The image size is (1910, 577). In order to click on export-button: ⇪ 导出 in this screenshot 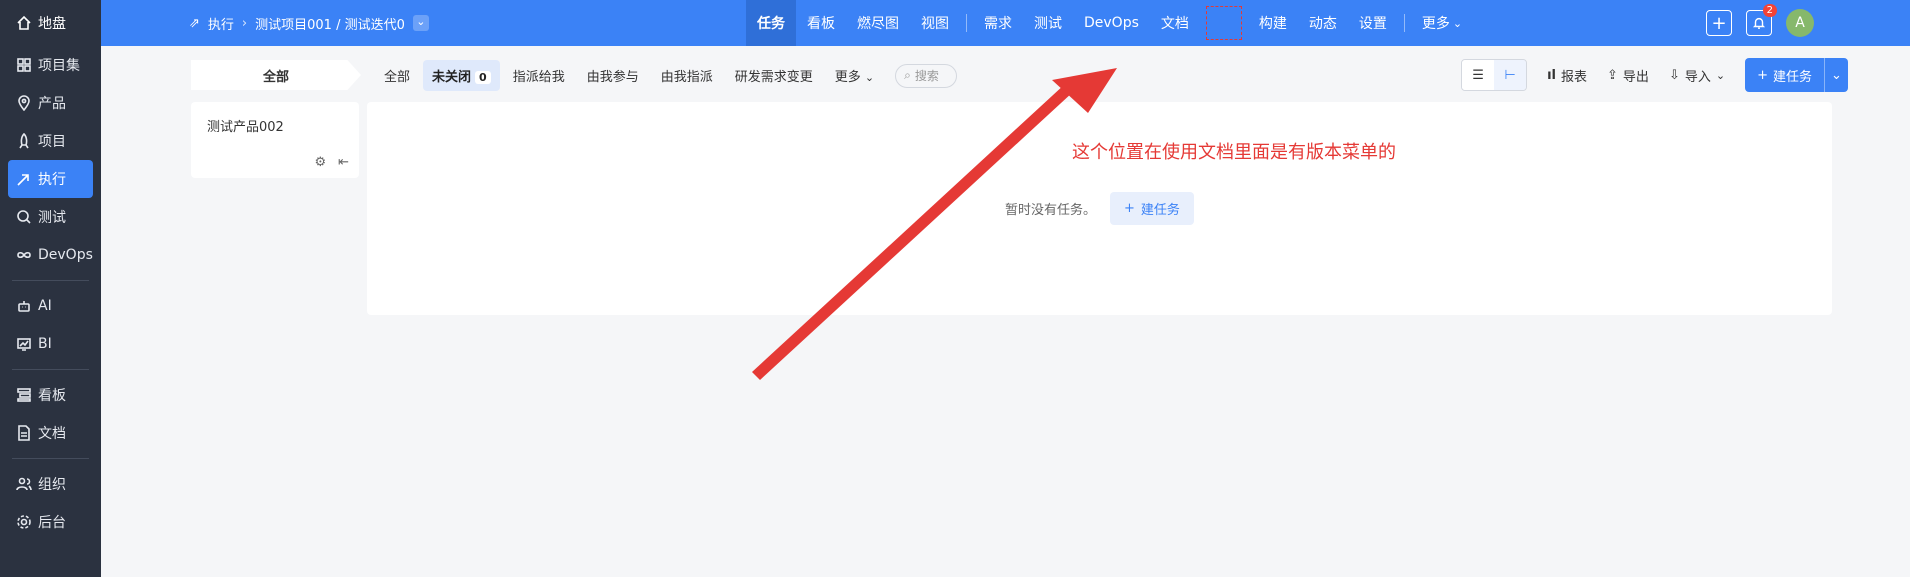, I will do `click(1628, 75)`.